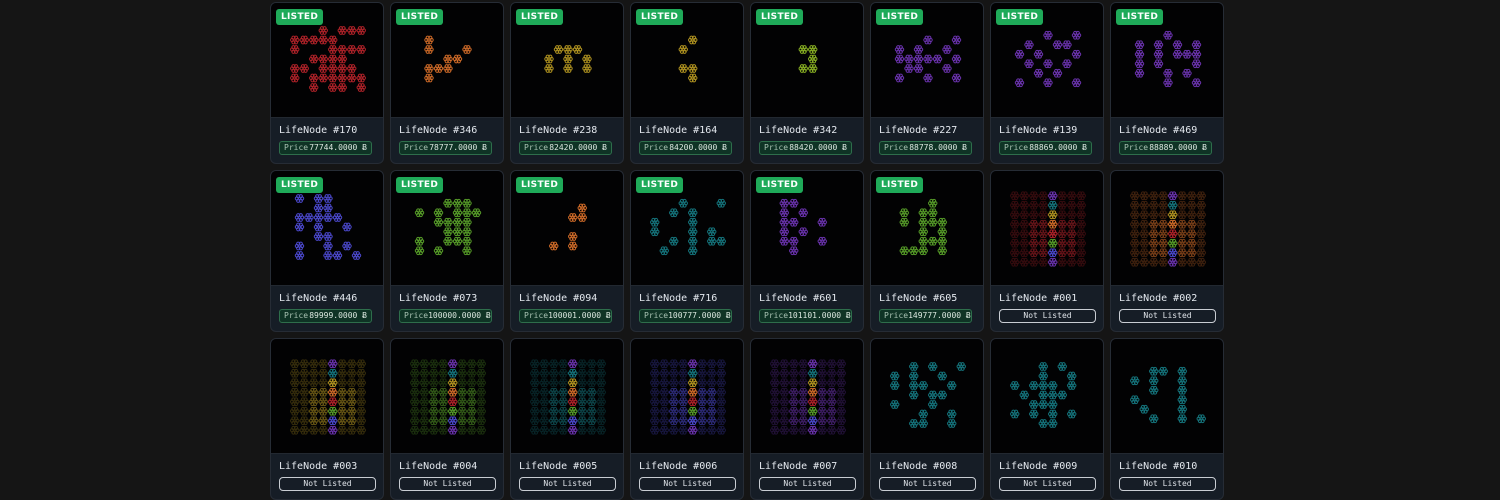  I want to click on nft-card-16: LifeNode #003 Not Listed, so click(327, 419).